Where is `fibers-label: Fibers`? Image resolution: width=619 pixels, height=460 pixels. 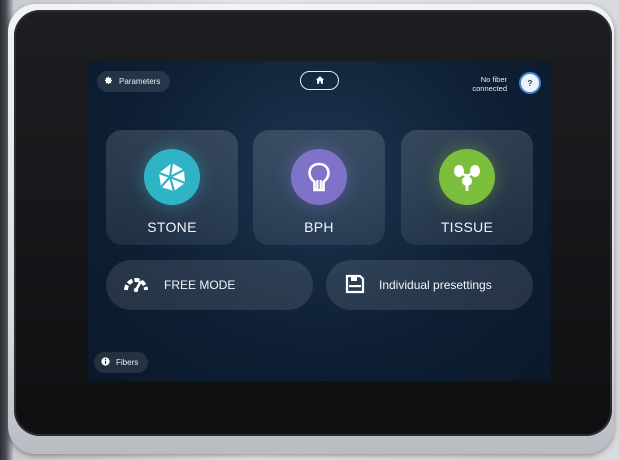 fibers-label: Fibers is located at coordinates (127, 362).